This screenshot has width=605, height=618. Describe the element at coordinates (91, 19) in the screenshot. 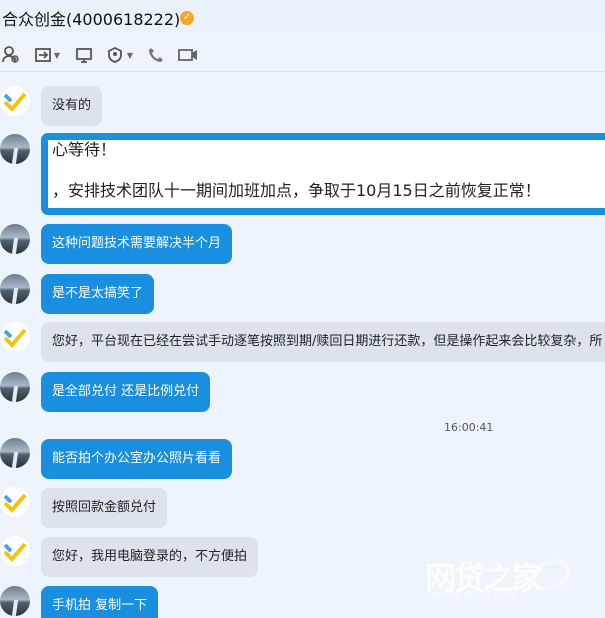

I see `chat-title: 合众创金(4000618222)` at that location.